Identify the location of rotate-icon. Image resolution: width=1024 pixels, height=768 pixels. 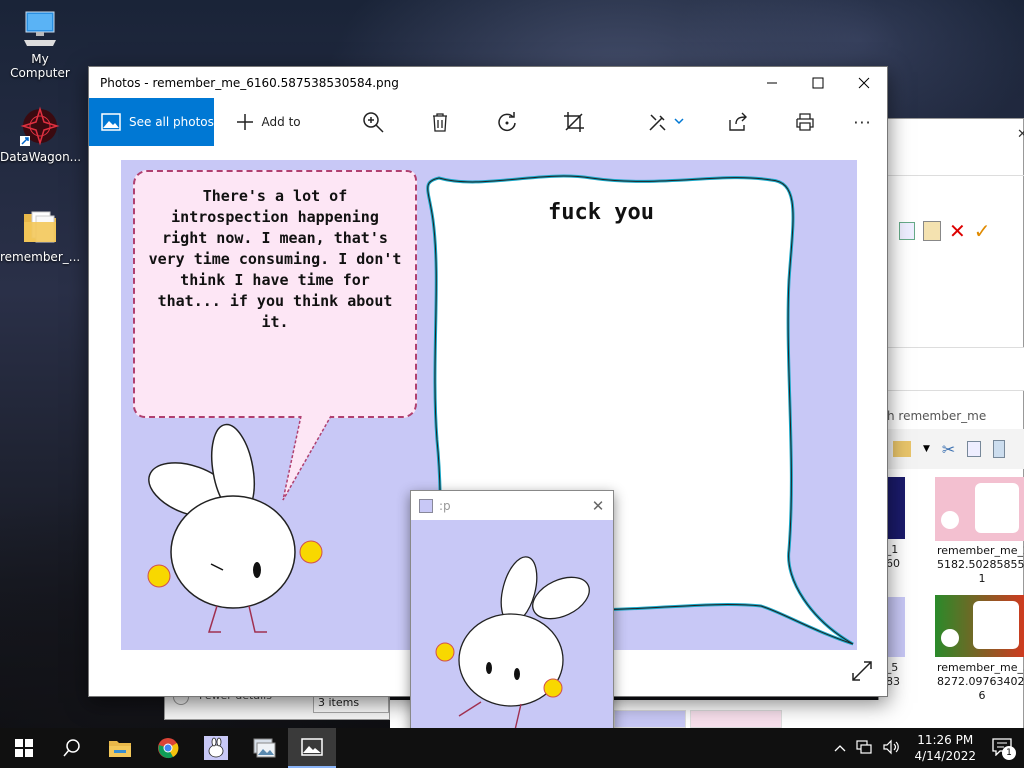
(507, 122).